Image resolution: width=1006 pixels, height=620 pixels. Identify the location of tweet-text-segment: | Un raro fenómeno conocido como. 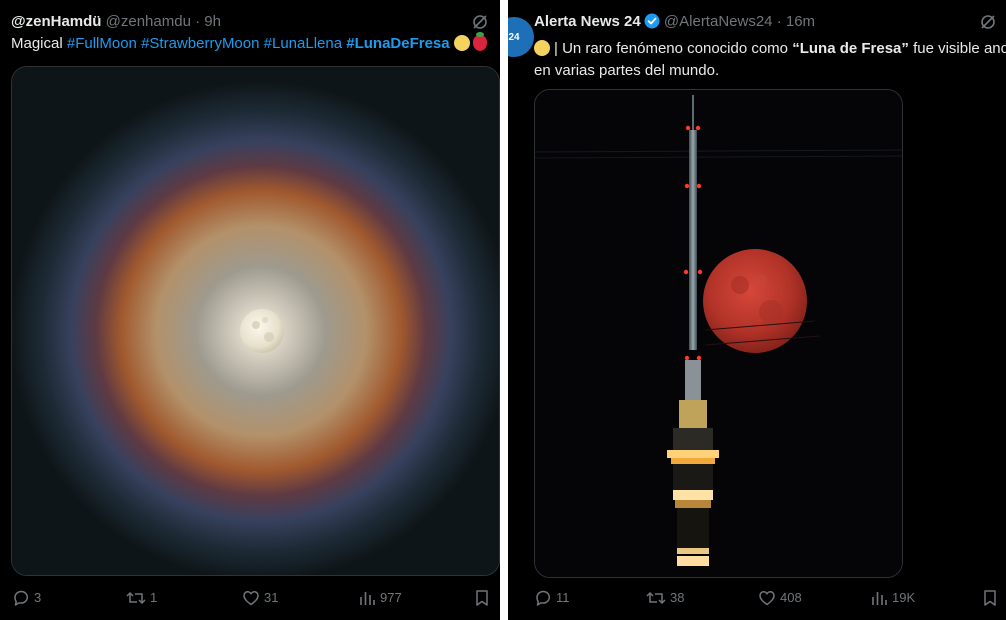
(673, 48).